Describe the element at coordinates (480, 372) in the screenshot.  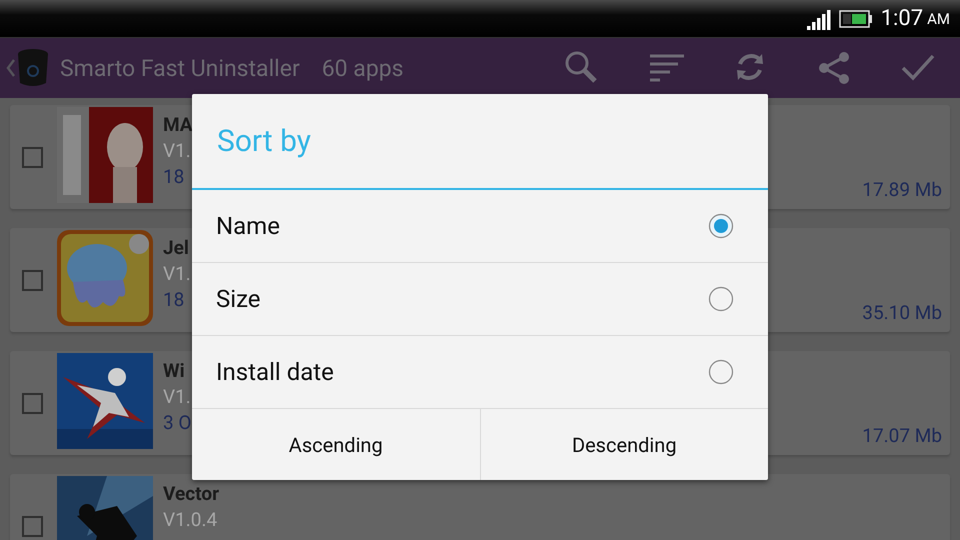
I see `sort-option: Install date` at that location.